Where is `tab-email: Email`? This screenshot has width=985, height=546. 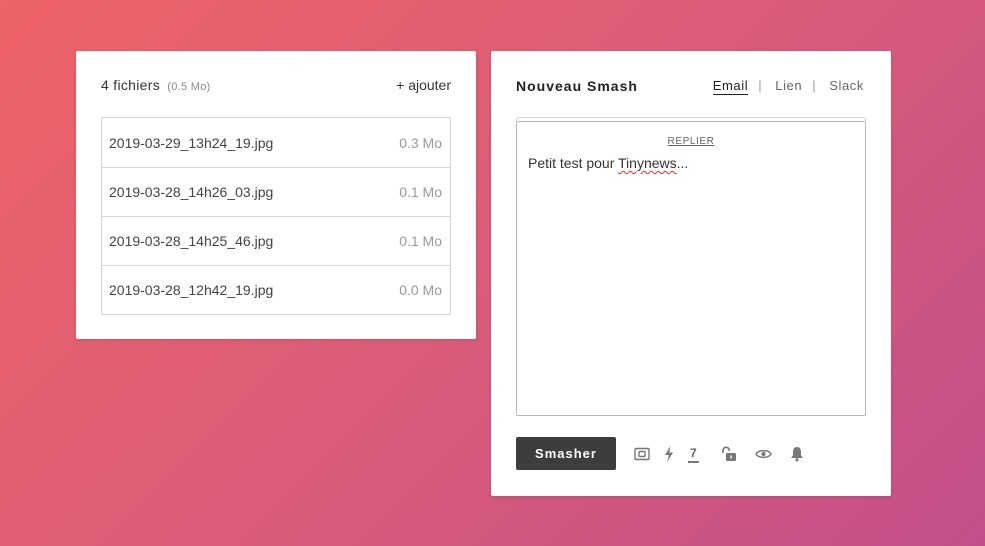 tab-email: Email is located at coordinates (730, 86).